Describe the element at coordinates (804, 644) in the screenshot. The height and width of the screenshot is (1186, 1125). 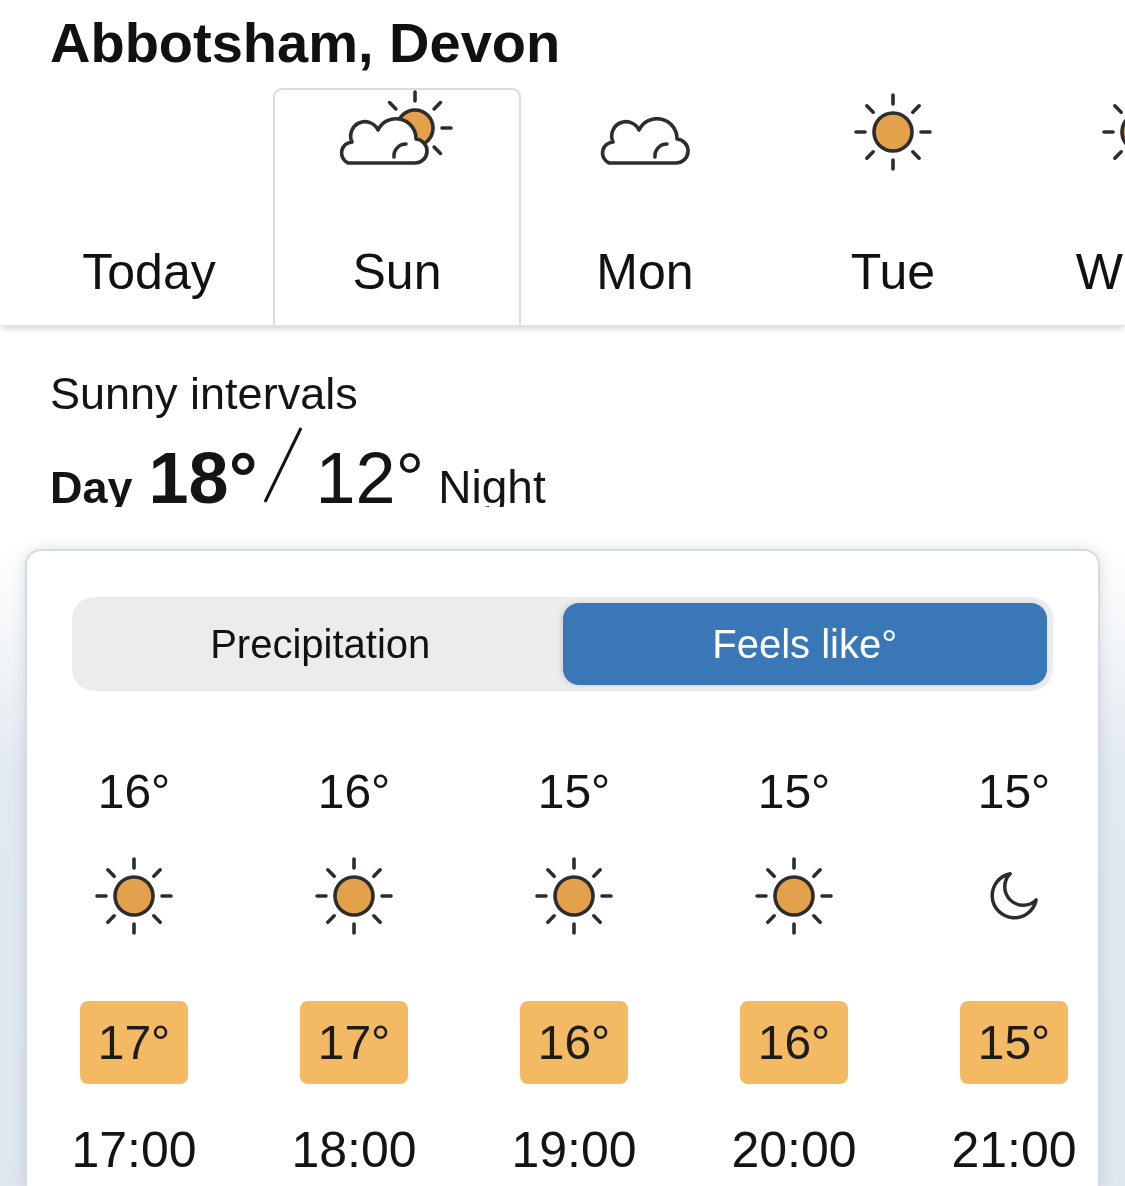
I see `toggle-option: Feels like°` at that location.